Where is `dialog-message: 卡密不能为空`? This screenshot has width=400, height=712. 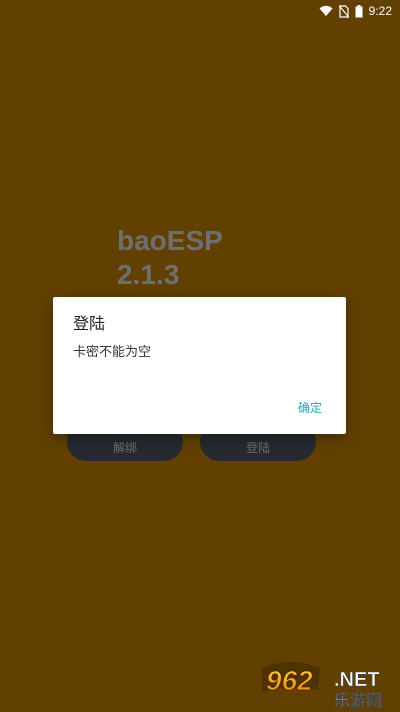
dialog-message: 卡密不能为空 is located at coordinates (112, 352).